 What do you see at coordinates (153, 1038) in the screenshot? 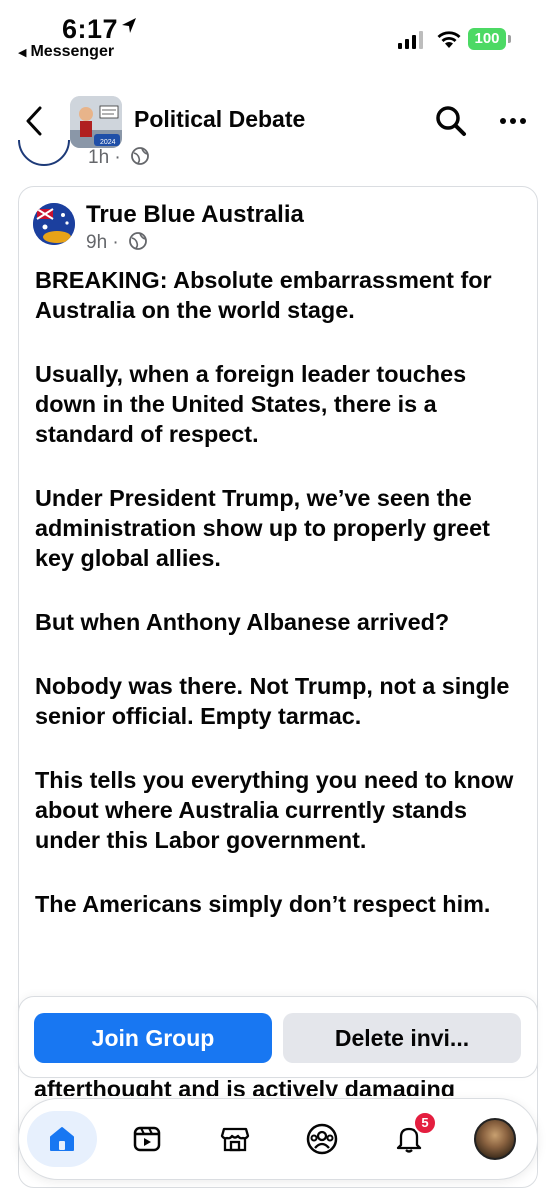
I see `join-group-button: Join Group` at bounding box center [153, 1038].